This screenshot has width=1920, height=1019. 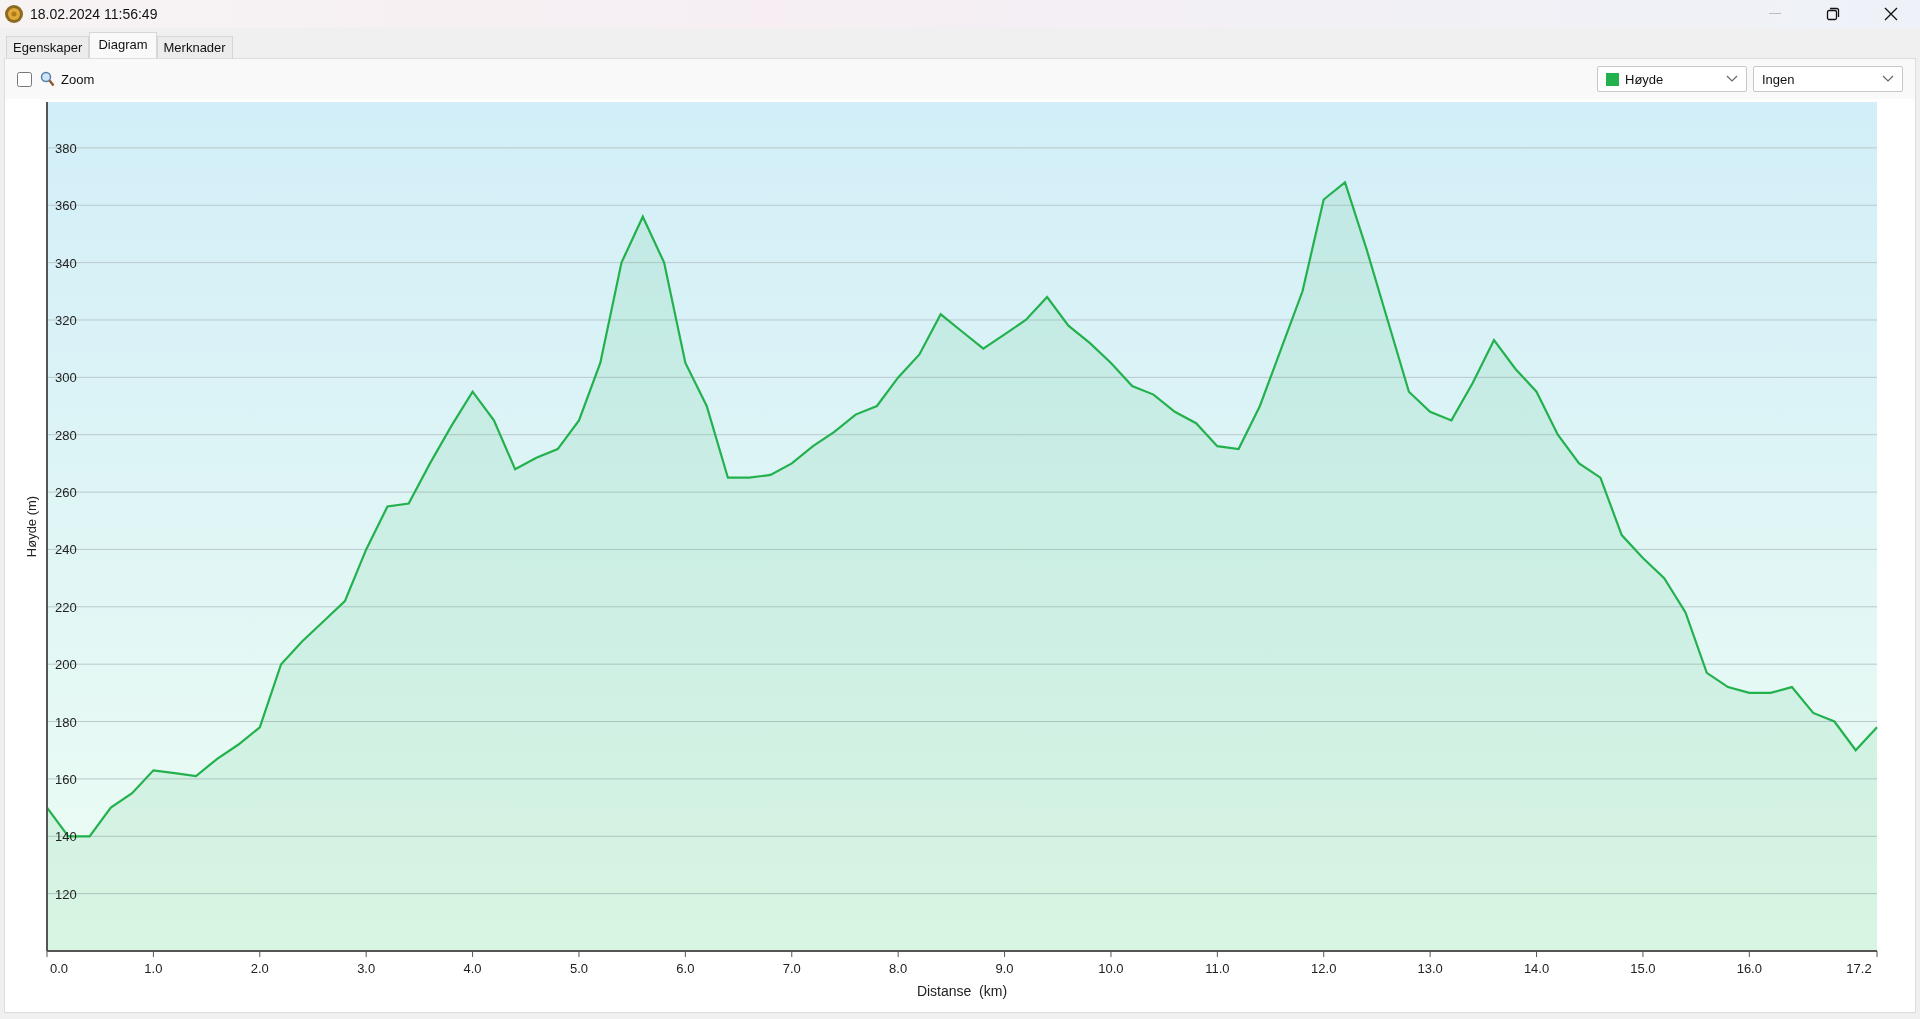 What do you see at coordinates (66, 148) in the screenshot?
I see `y-tick-label: 380` at bounding box center [66, 148].